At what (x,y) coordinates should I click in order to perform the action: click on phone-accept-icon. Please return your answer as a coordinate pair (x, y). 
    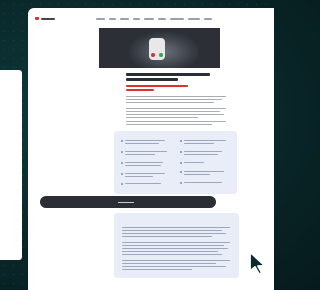
    Looking at the image, I should click on (161, 55).